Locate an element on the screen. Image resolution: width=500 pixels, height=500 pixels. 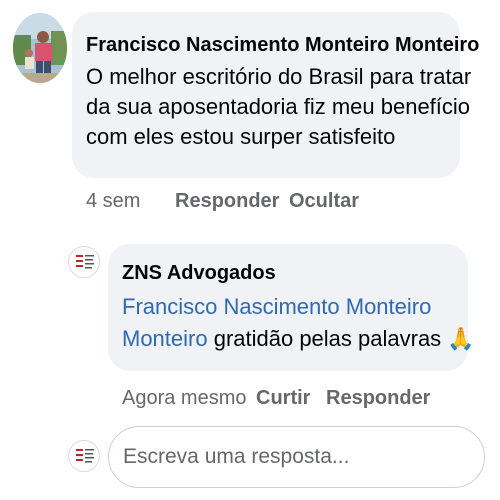
reply-link: Responder is located at coordinates (227, 201).